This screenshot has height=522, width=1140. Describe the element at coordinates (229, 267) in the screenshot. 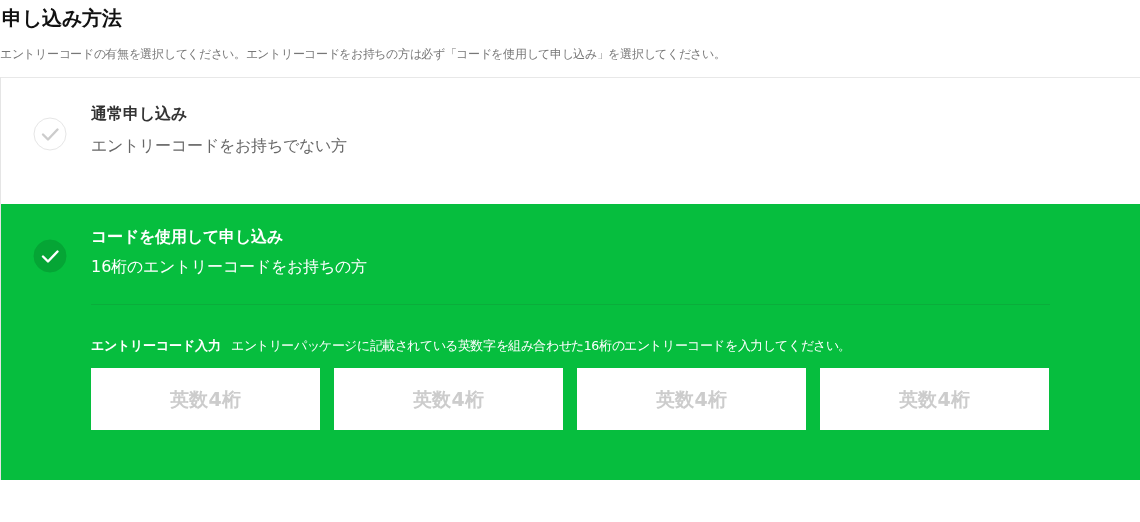

I see `option-subtitle: 16桁のエントリーコードをお持ちの方` at that location.